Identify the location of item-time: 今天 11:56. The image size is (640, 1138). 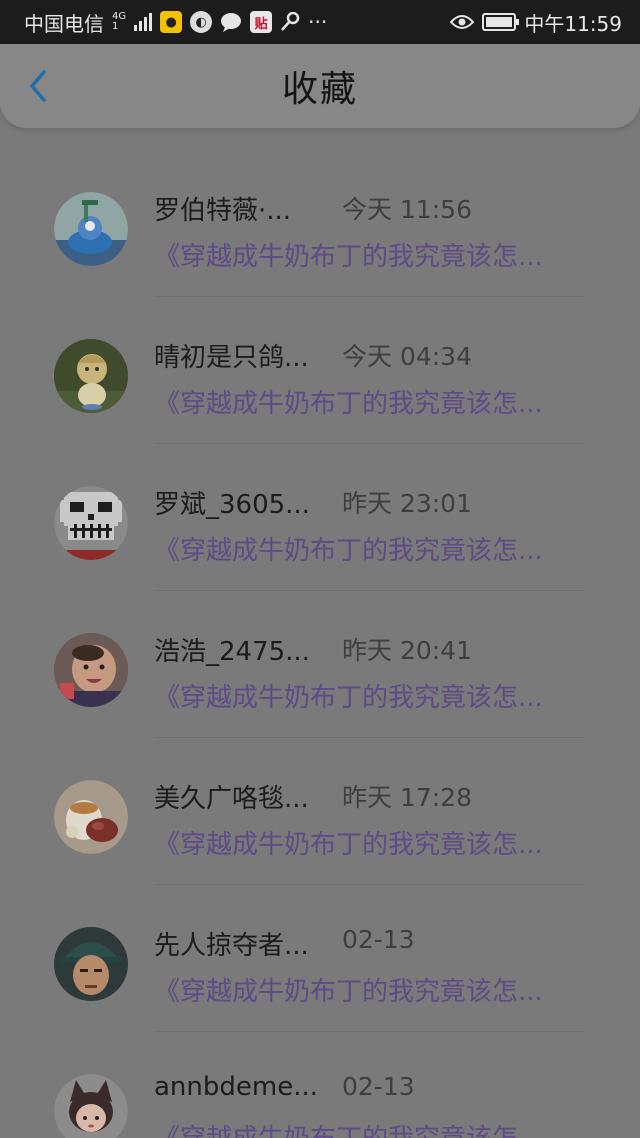
(407, 209).